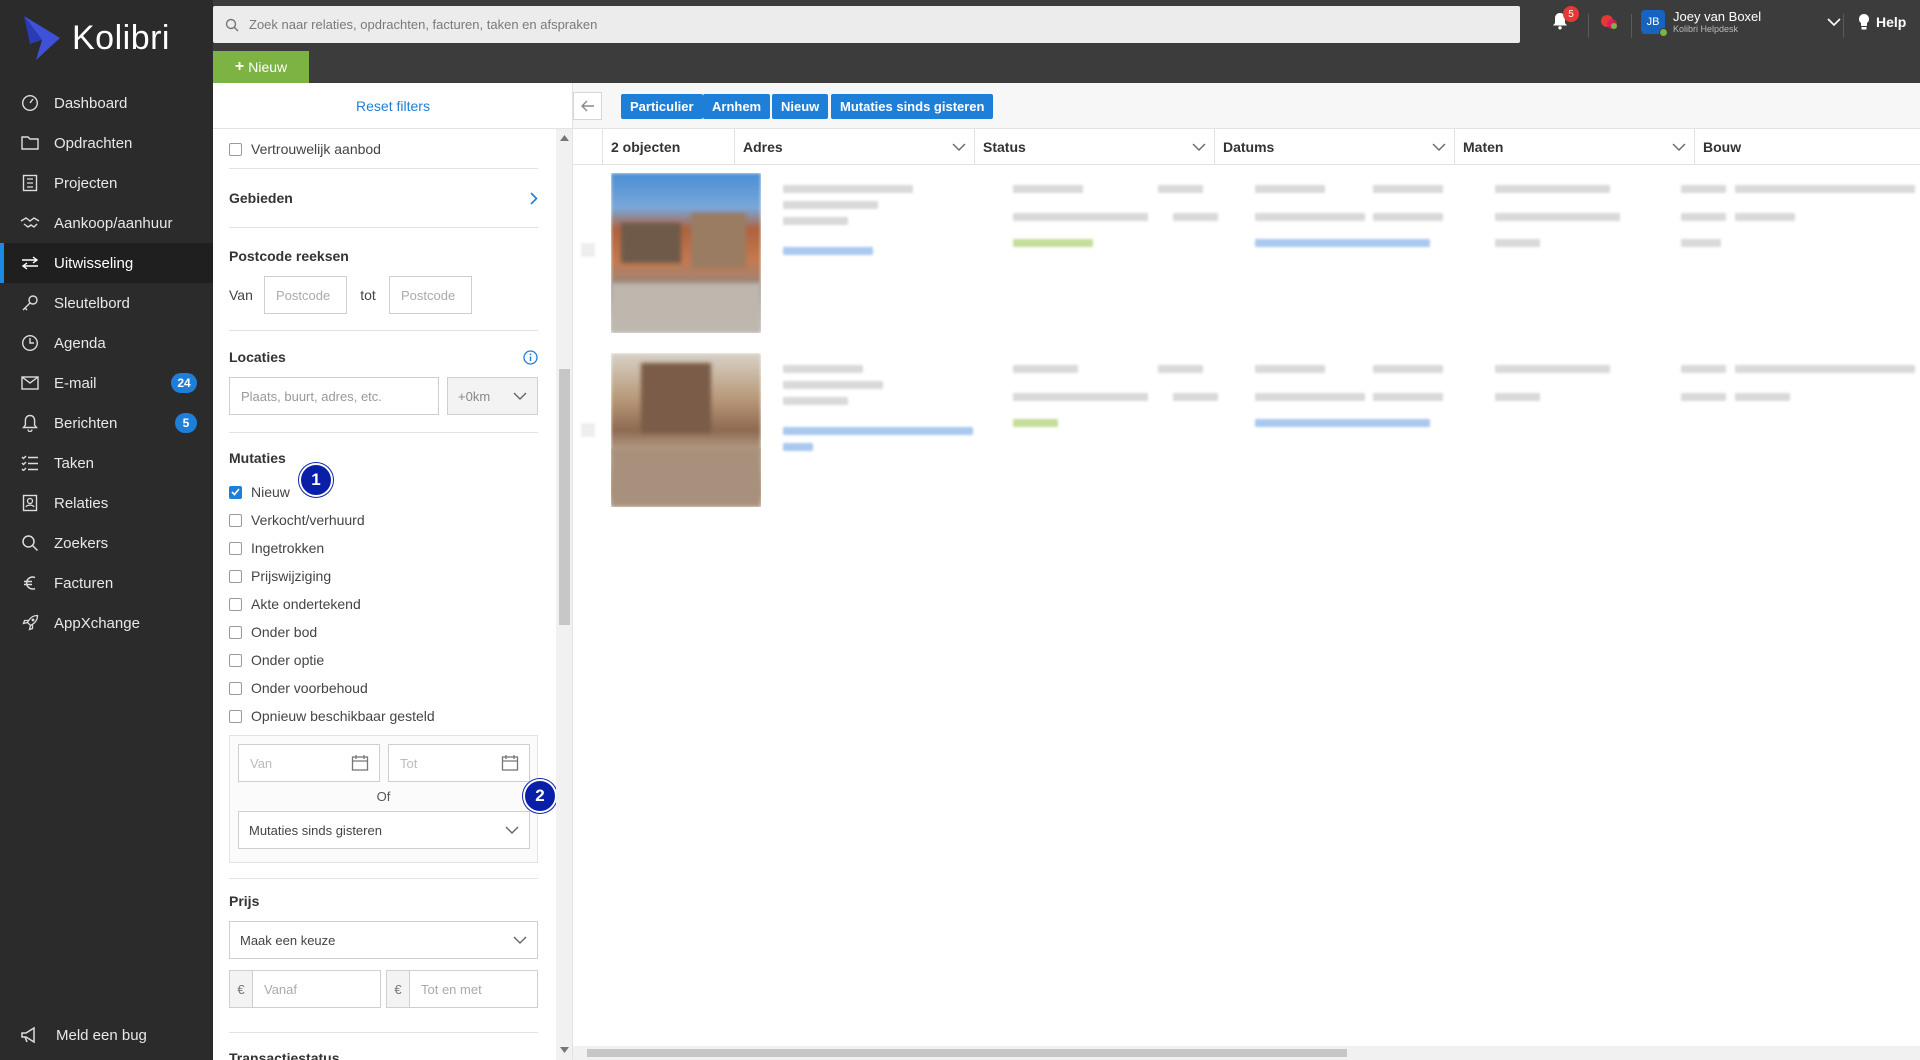  What do you see at coordinates (1483, 147) in the screenshot?
I see `column-label: Maten` at bounding box center [1483, 147].